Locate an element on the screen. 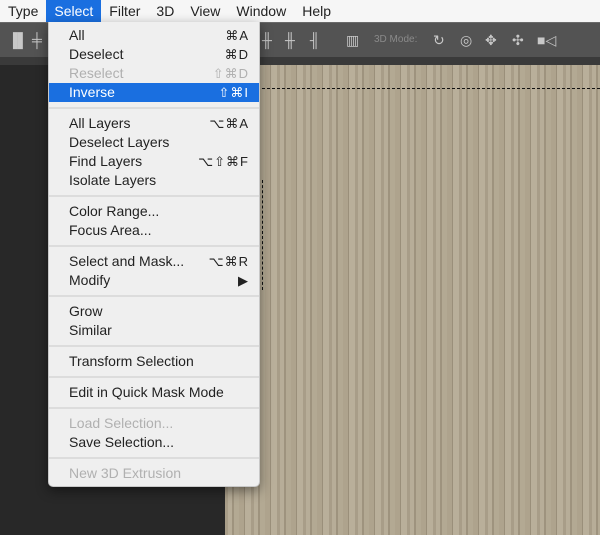 The height and width of the screenshot is (535, 600). menu-item-shortcut: ⌥⌘R is located at coordinates (228, 261).